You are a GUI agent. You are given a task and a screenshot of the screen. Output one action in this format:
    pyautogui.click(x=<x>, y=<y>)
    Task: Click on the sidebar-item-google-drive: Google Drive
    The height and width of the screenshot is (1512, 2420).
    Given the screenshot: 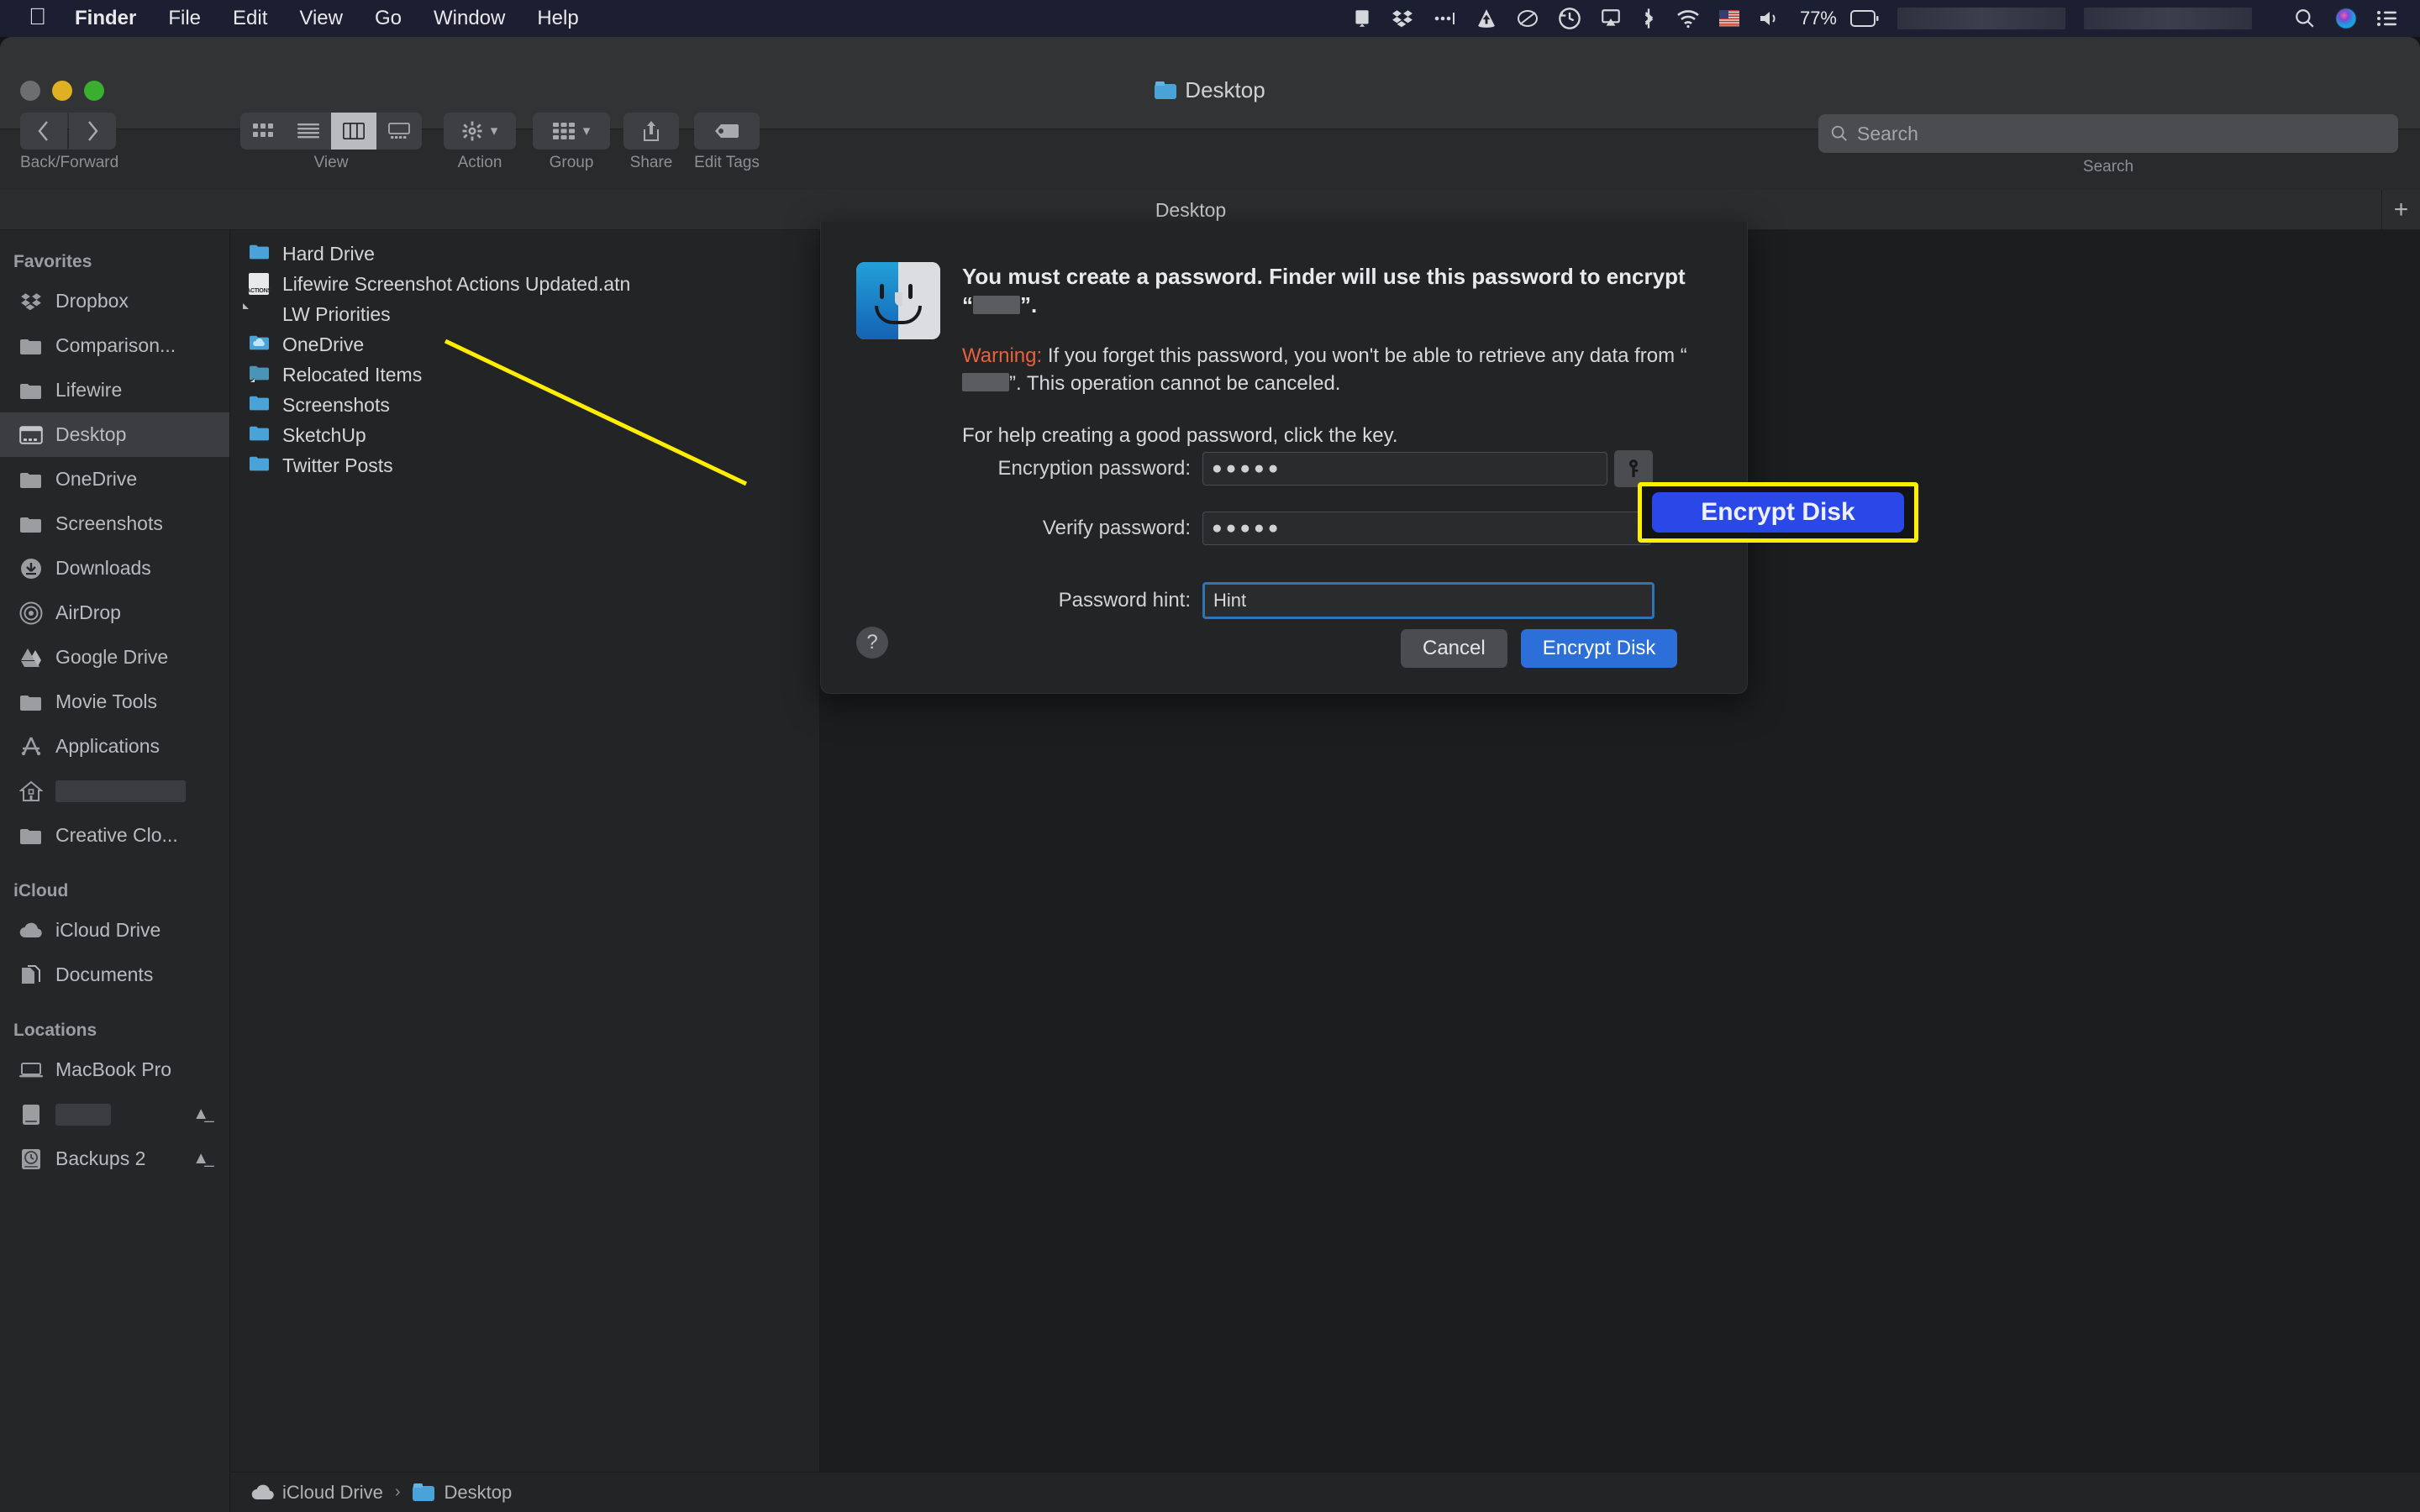 What is the action you would take?
    pyautogui.click(x=114, y=657)
    